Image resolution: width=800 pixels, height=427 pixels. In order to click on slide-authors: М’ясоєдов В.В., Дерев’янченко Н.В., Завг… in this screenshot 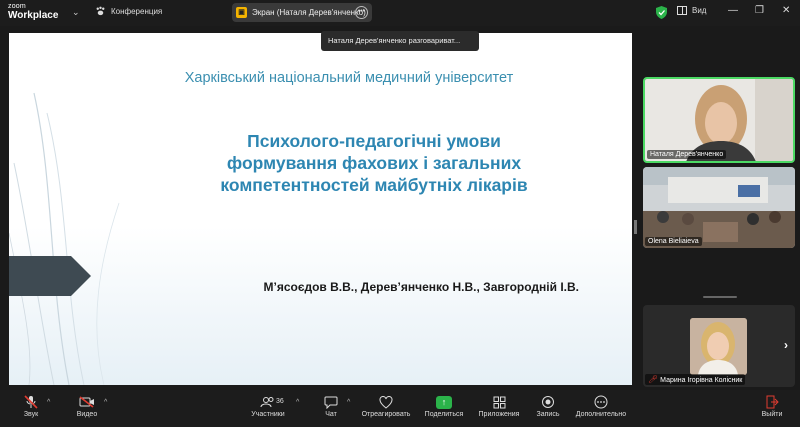, I will do `click(421, 287)`.